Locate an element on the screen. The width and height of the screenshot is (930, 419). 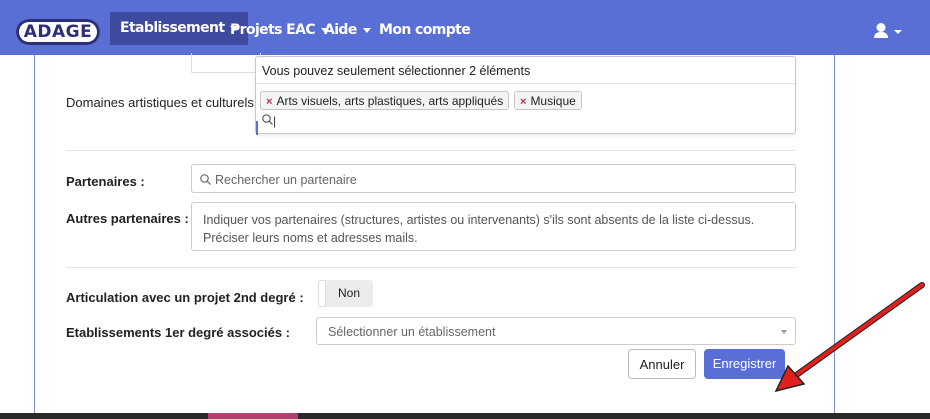
etablissements-label: Etablissements 1er degré associés : is located at coordinates (178, 332).